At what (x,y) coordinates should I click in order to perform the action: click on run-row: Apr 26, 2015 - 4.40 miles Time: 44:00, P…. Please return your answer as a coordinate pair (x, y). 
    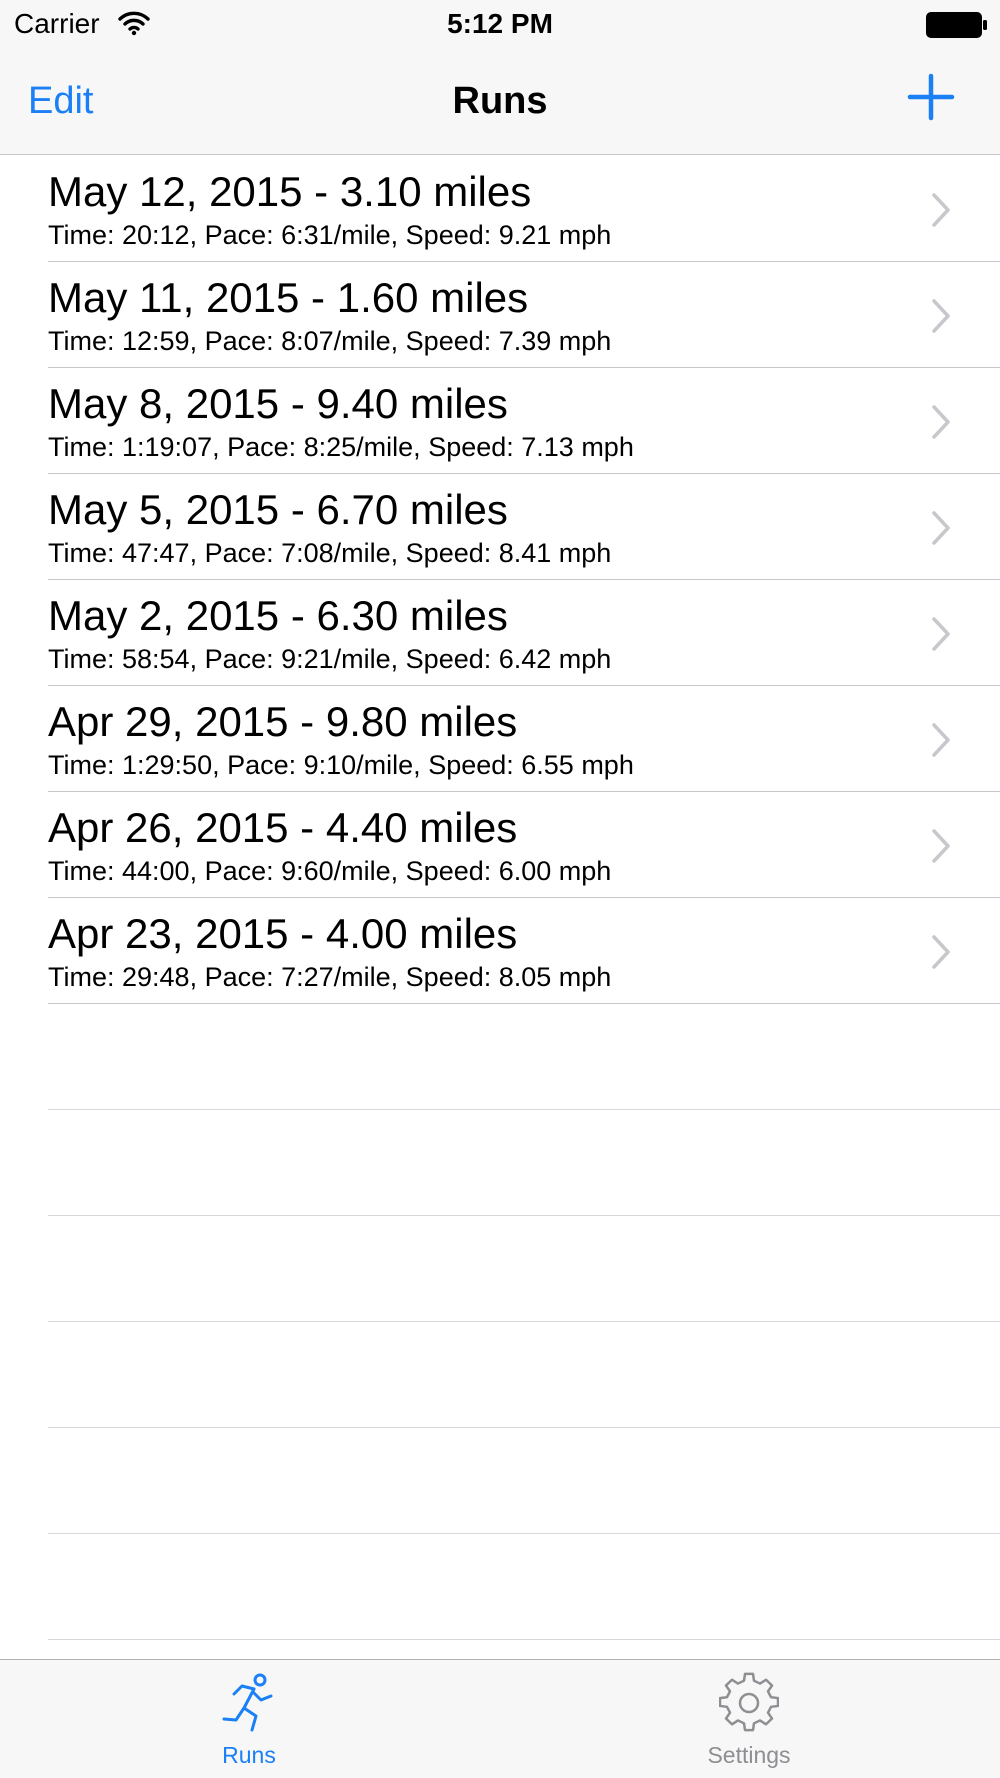
    Looking at the image, I should click on (500, 845).